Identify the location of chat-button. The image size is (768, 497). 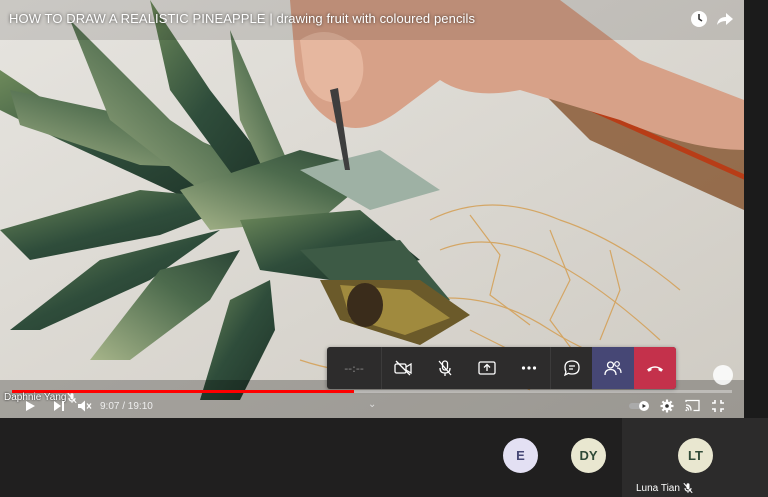
(571, 368).